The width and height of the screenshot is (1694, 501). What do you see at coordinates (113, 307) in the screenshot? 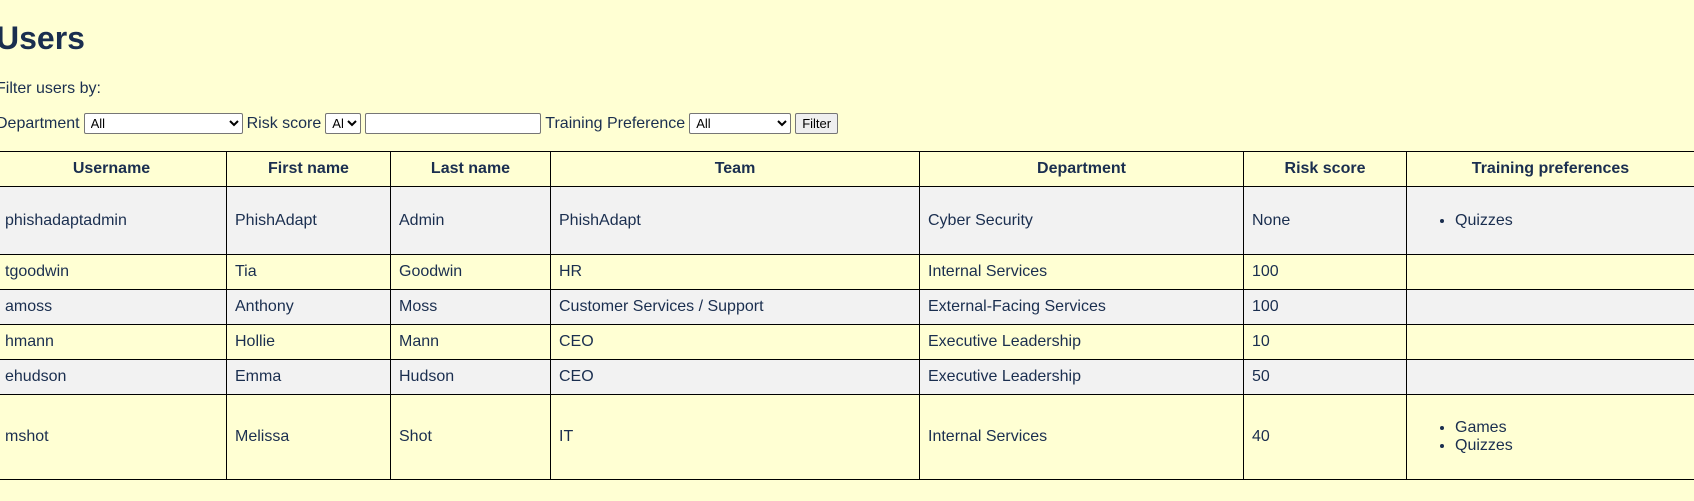
I see `cell-username: amoss` at bounding box center [113, 307].